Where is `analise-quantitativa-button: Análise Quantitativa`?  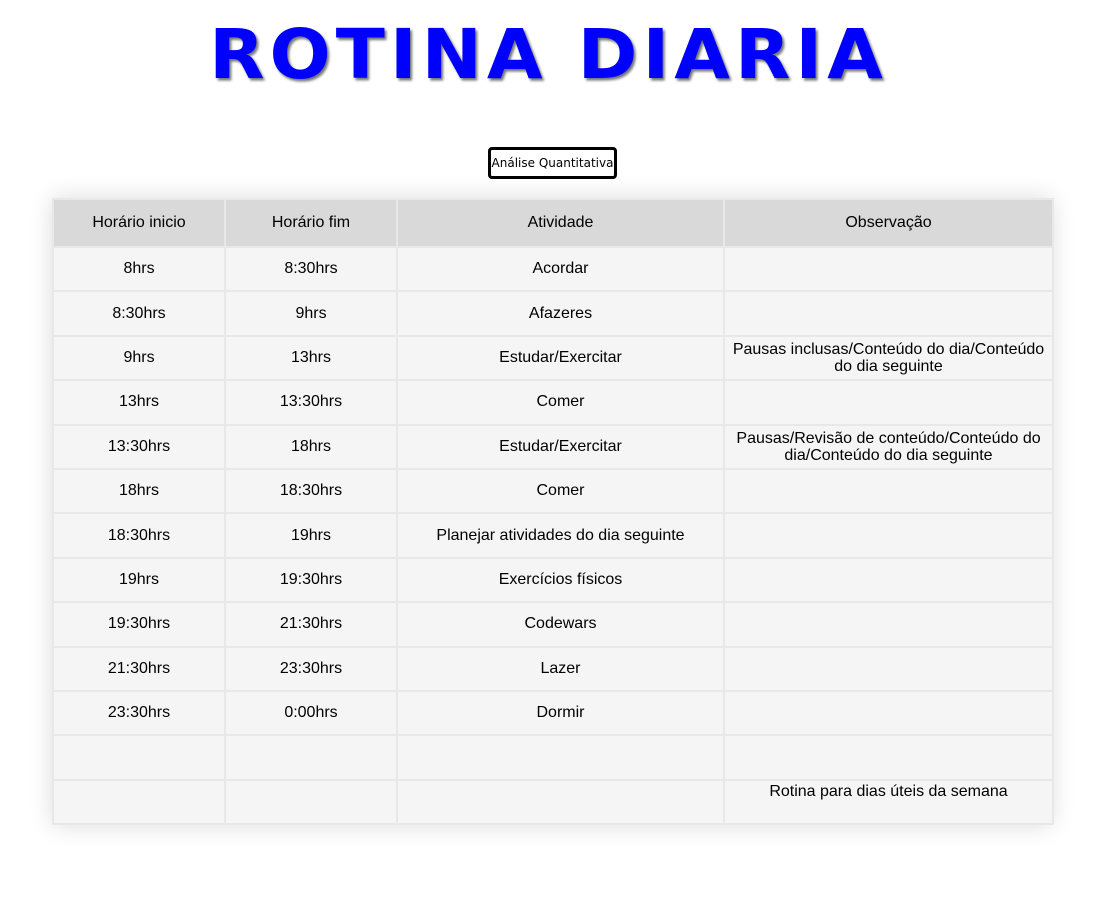
analise-quantitativa-button: Análise Quantitativa is located at coordinates (552, 163).